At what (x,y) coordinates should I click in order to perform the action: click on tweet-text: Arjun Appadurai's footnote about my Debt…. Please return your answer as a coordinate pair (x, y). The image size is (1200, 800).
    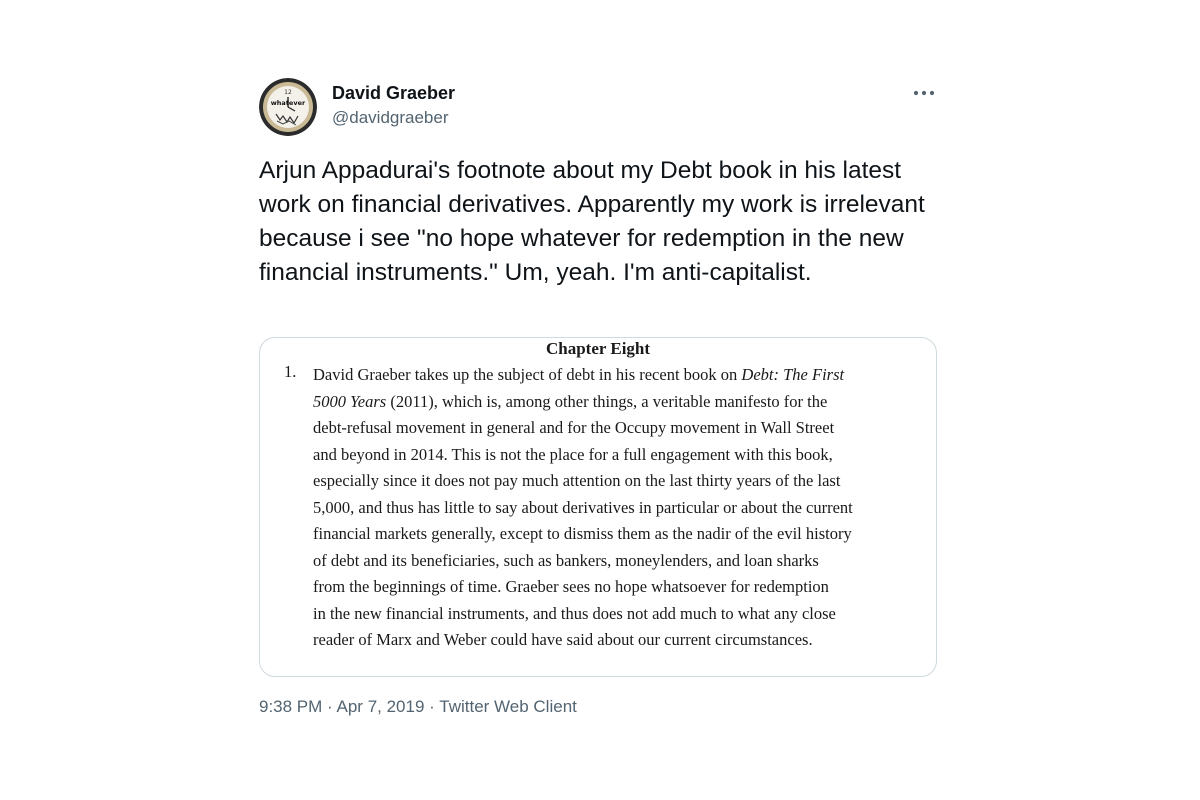
    Looking at the image, I should click on (592, 221).